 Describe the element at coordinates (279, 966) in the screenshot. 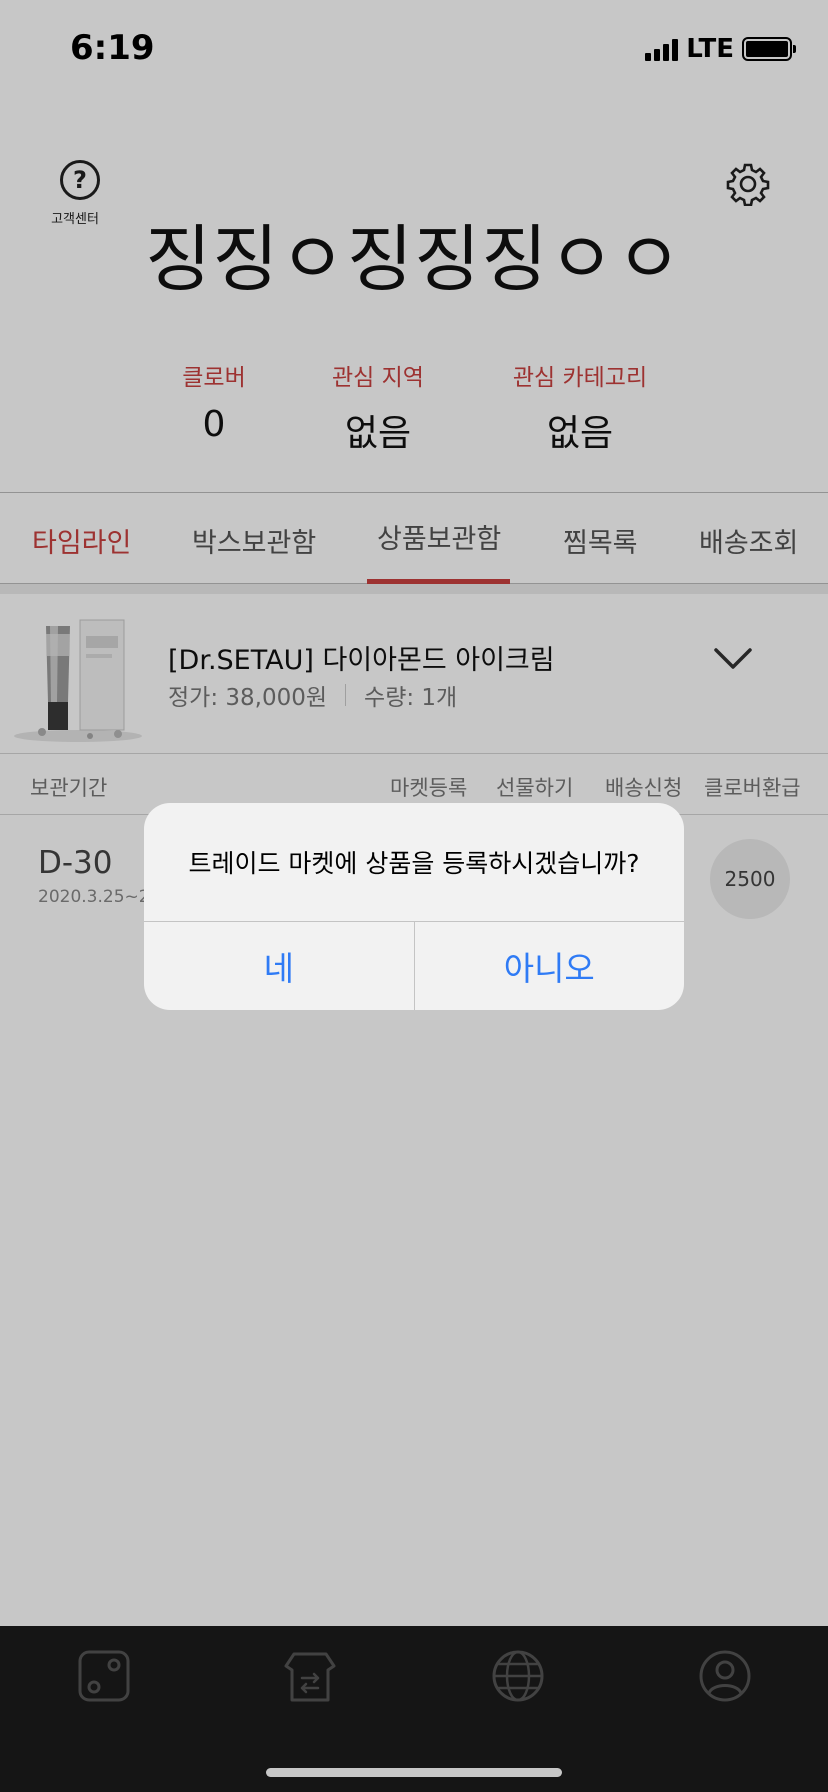

I see `confirm-yes-button: 네` at that location.